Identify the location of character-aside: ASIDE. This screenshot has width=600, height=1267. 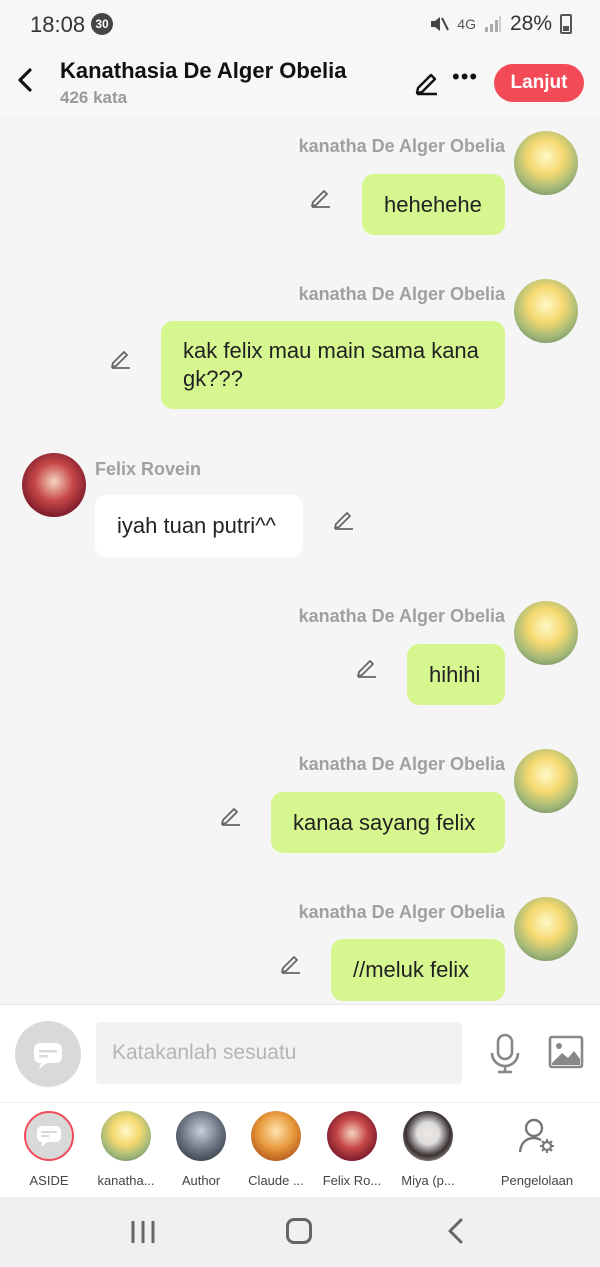
(49, 1149).